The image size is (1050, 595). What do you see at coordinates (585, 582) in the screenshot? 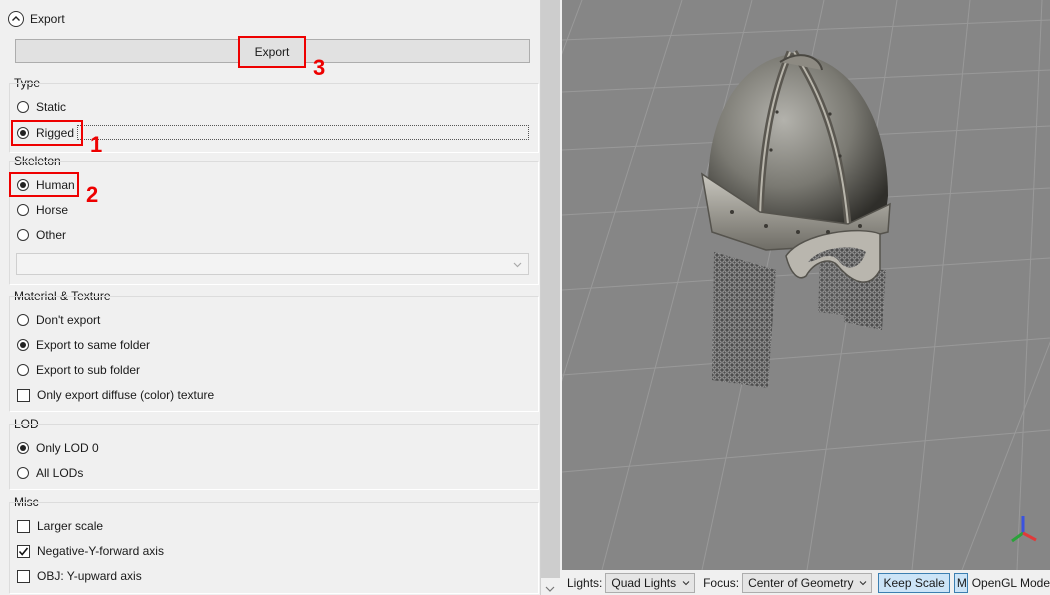
I see `lights-label: Lights:` at bounding box center [585, 582].